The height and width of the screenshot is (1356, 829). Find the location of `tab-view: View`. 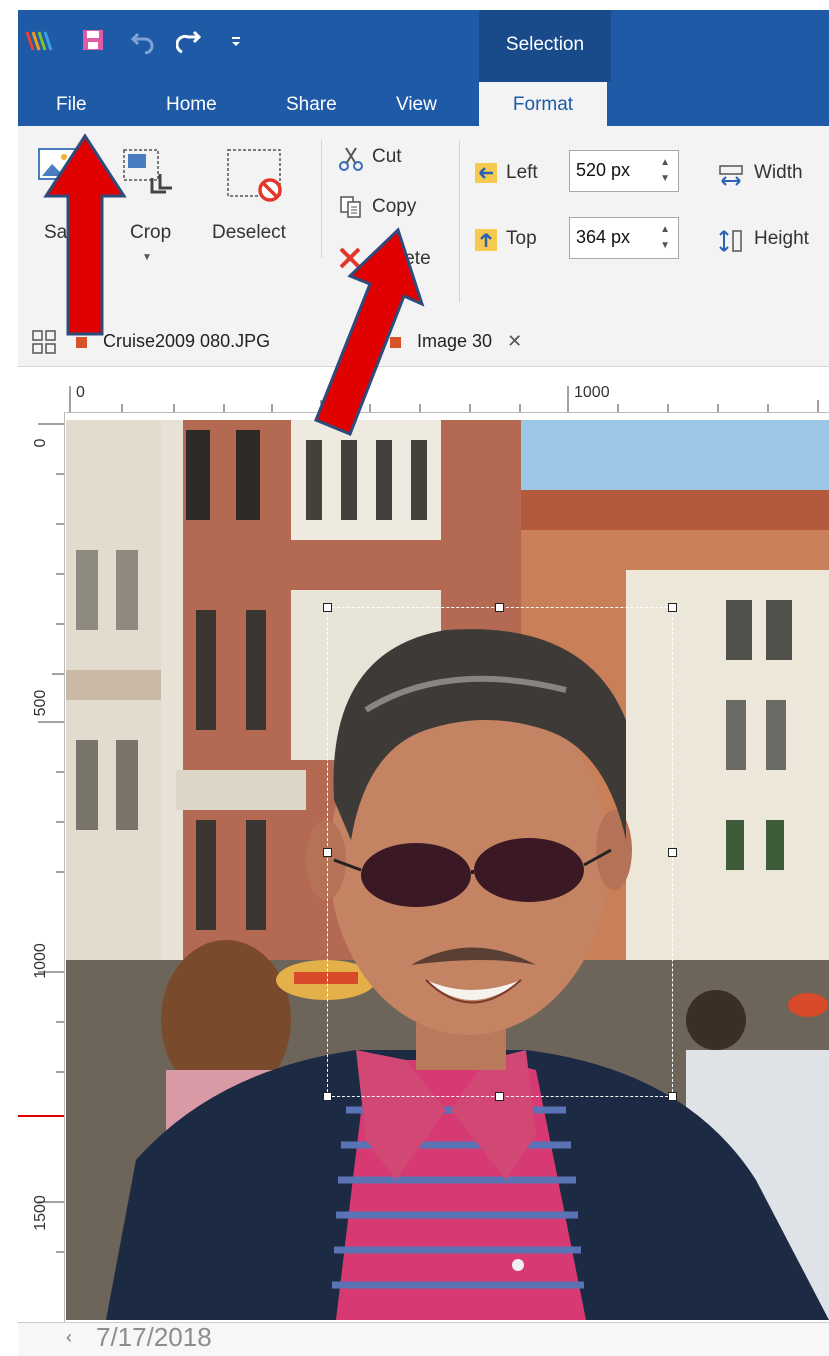

tab-view: View is located at coordinates (416, 104).